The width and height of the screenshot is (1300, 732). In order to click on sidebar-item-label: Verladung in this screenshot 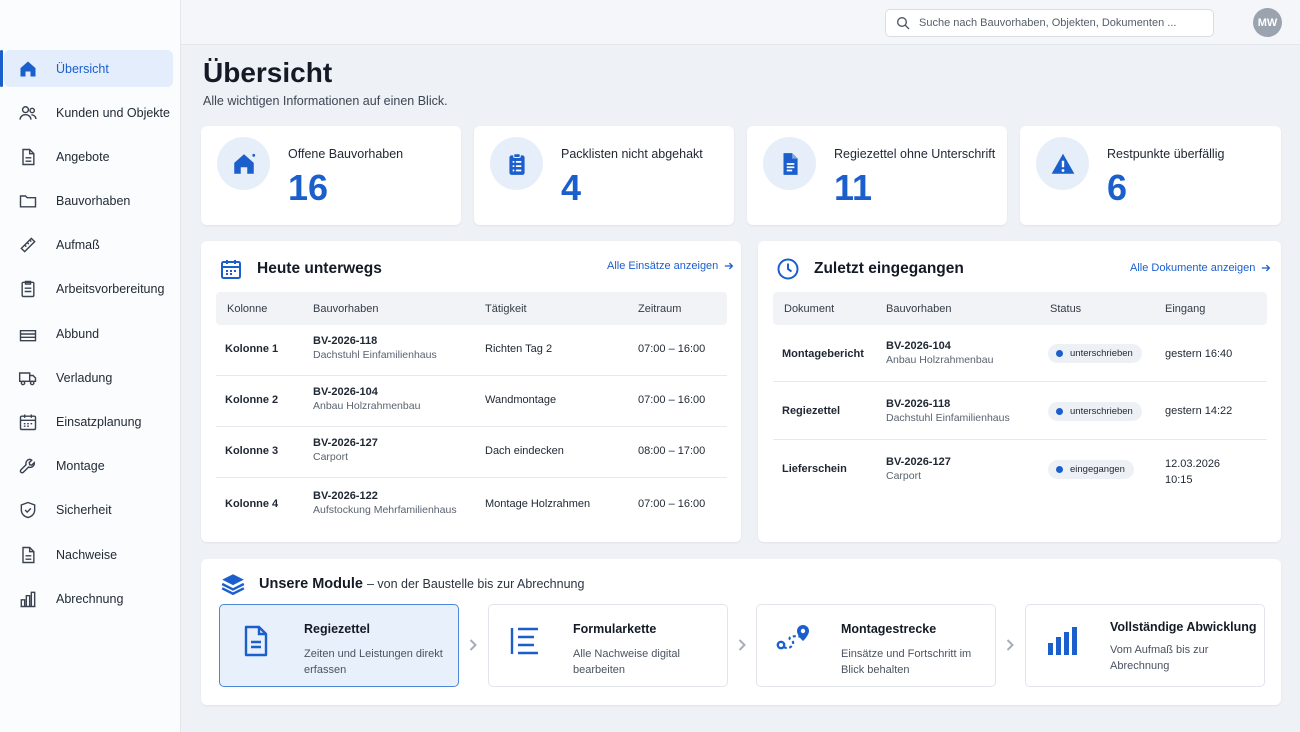, I will do `click(84, 377)`.